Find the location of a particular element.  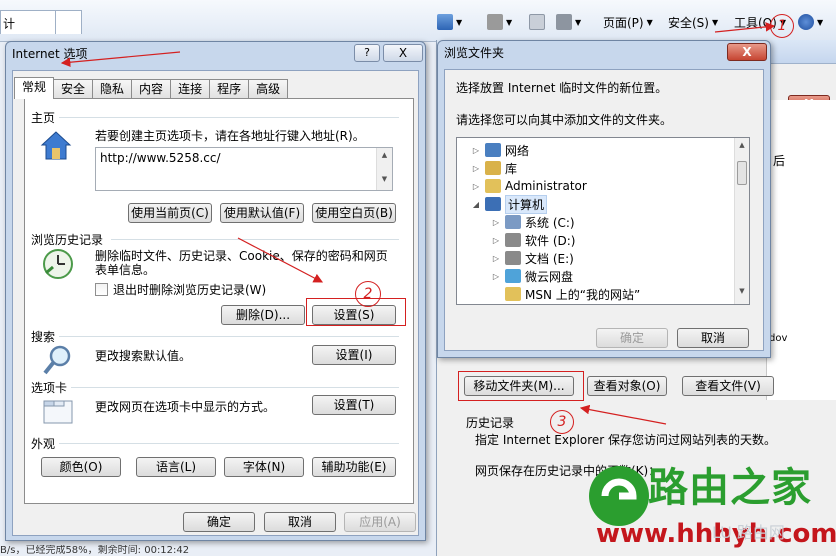

history-section-title: 历史记录 is located at coordinates (490, 423).